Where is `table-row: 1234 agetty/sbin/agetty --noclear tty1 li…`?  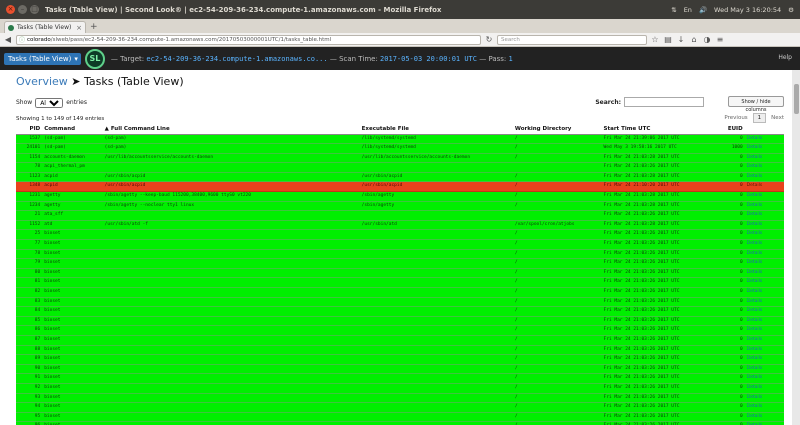 table-row: 1234 agetty/sbin/agetty --noclear tty1 li… is located at coordinates (400, 206).